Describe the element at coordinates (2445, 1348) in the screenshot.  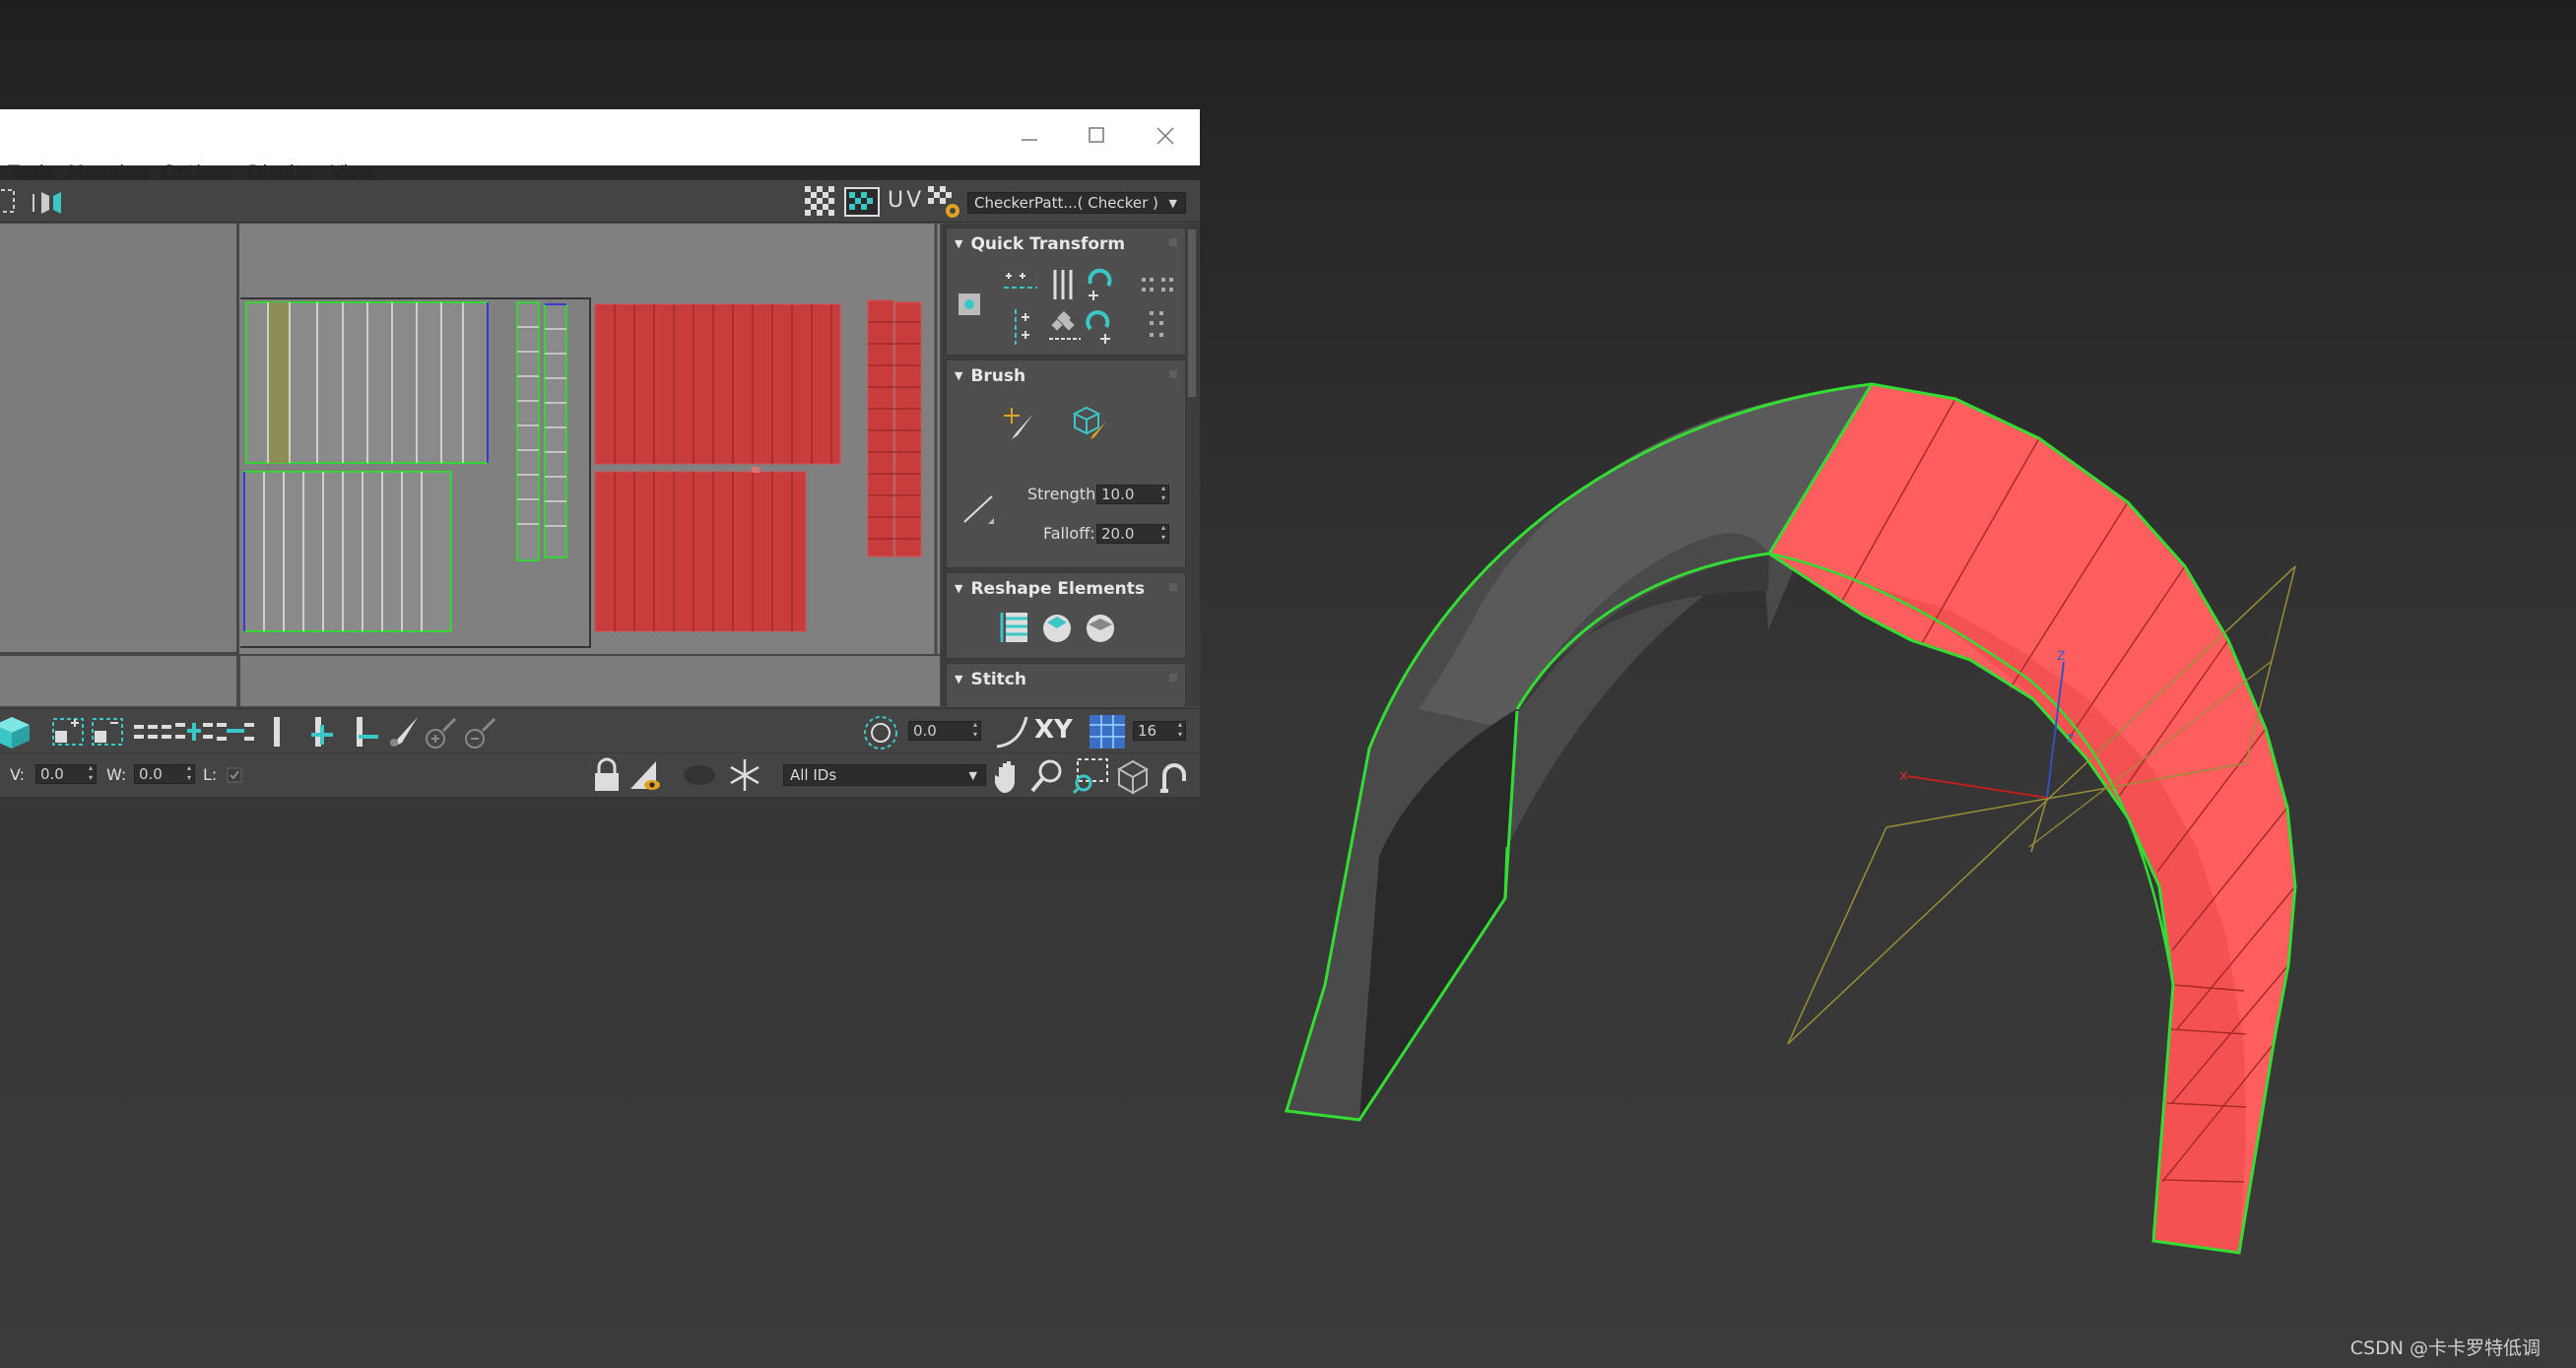
I see `watermark: CSDN @卡卡罗特低调` at that location.